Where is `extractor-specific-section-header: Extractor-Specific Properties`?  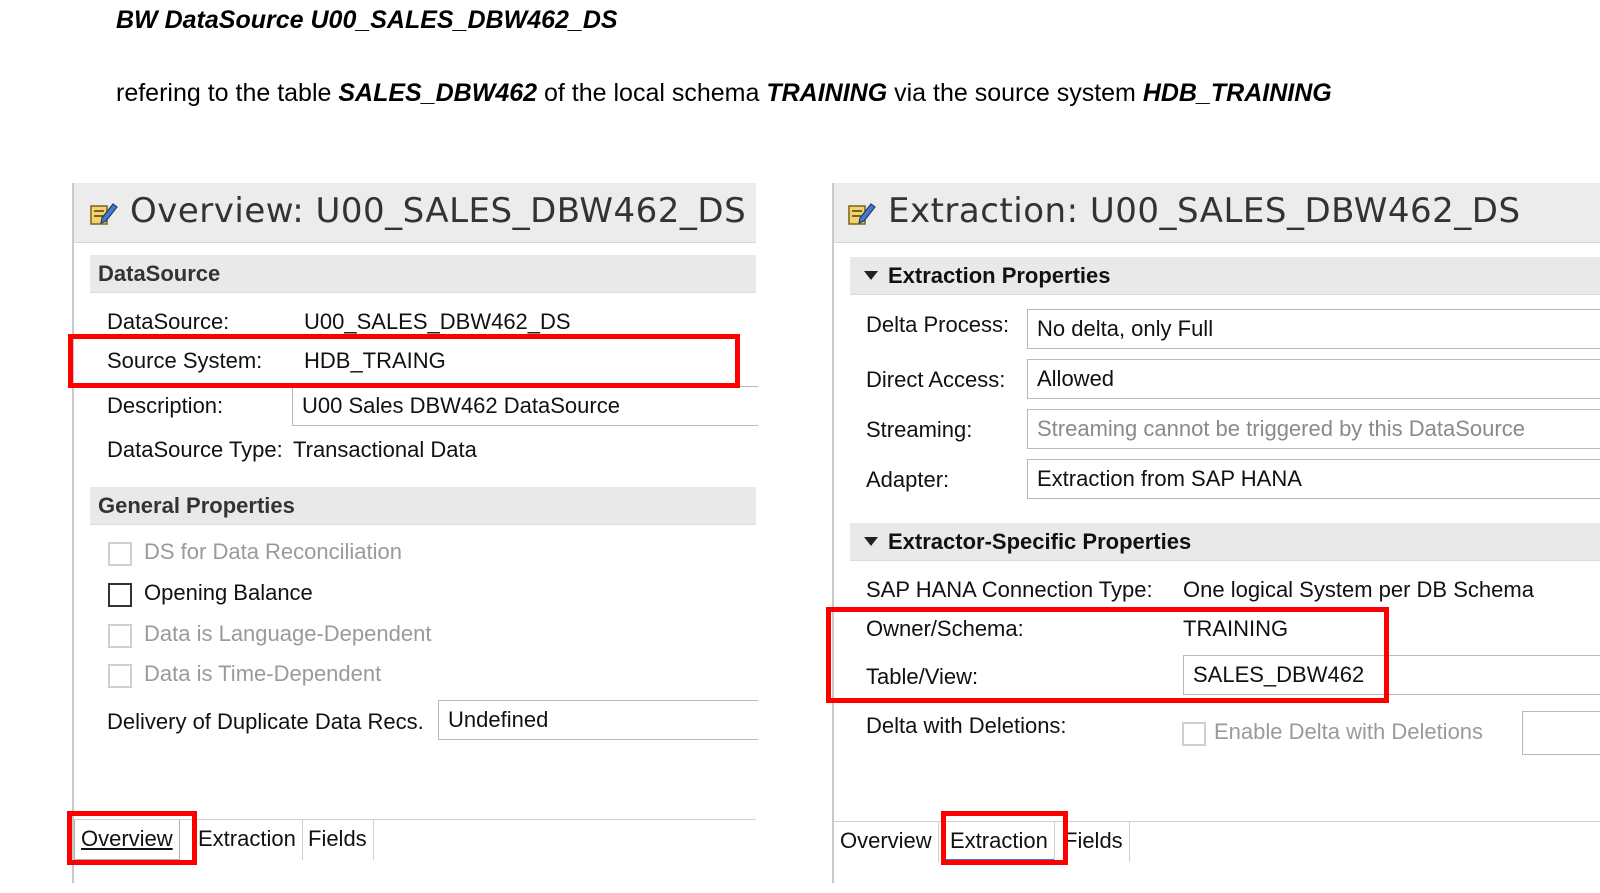
extractor-specific-section-header: Extractor-Specific Properties is located at coordinates (1225, 542).